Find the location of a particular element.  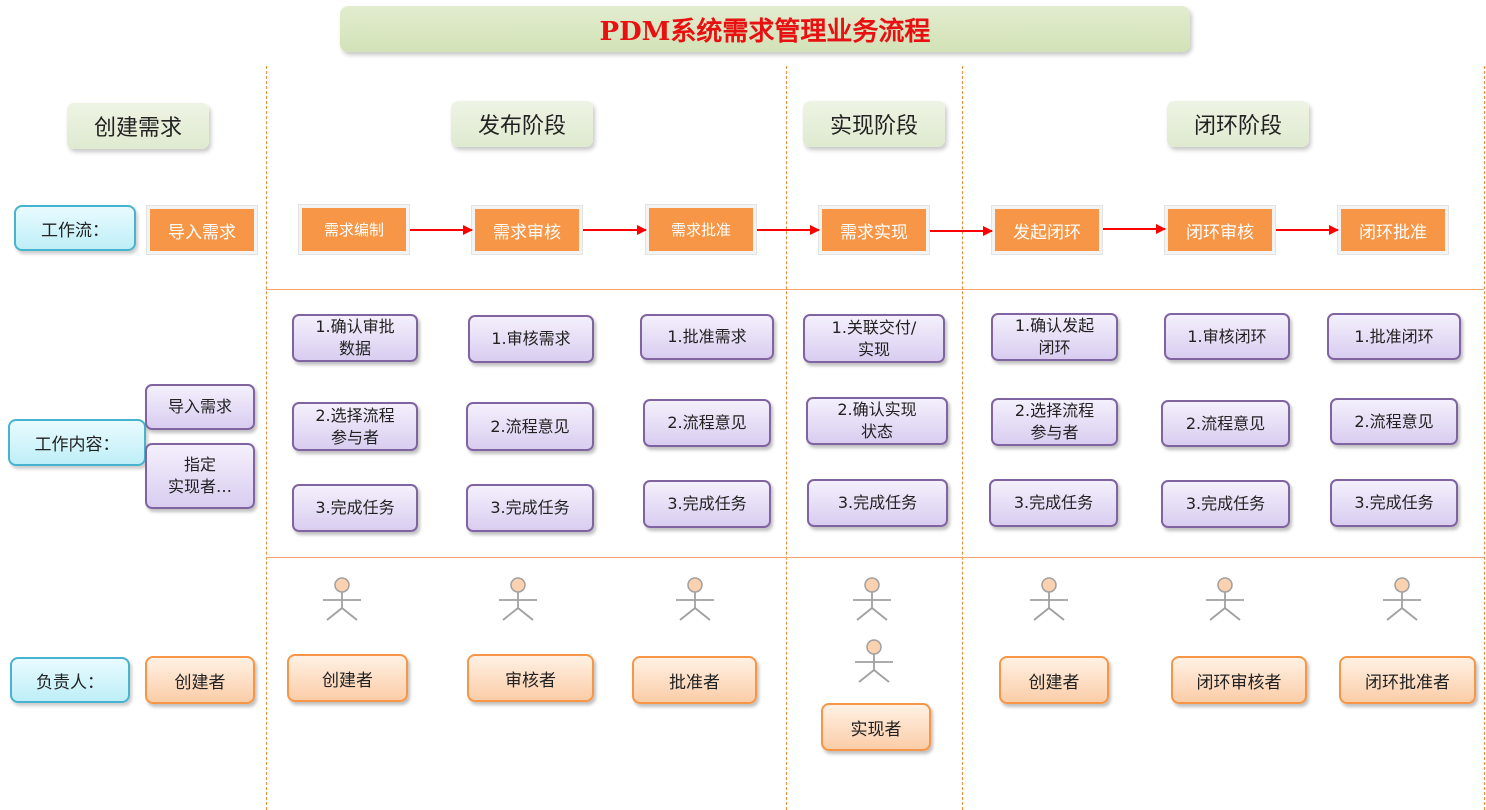

owner-close-start: 创建者 is located at coordinates (1054, 680).